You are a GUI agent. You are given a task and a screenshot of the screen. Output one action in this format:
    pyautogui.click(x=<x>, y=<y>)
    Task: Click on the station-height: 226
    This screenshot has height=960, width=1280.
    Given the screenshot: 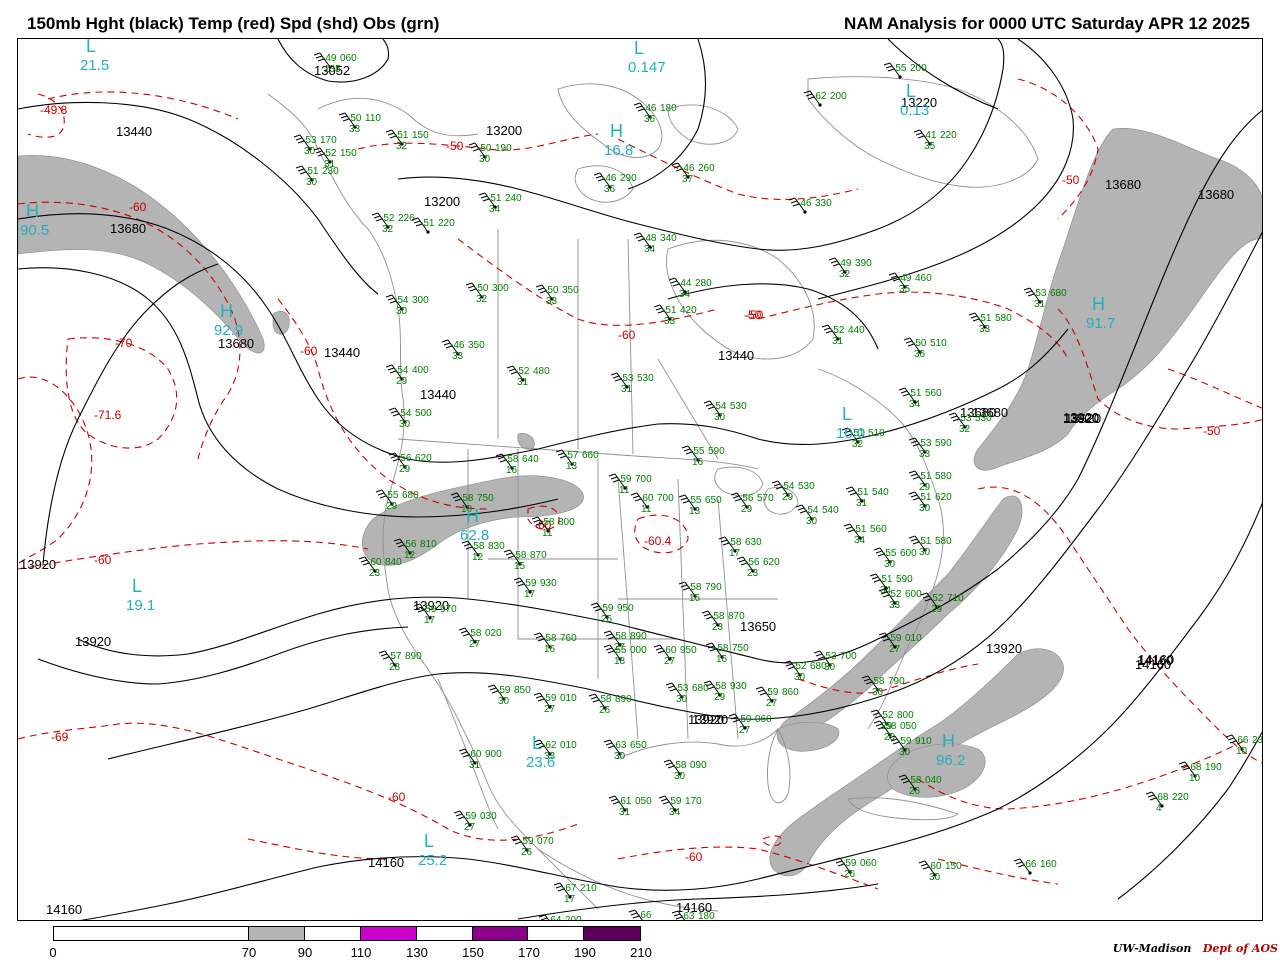 What is the action you would take?
    pyautogui.click(x=406, y=218)
    